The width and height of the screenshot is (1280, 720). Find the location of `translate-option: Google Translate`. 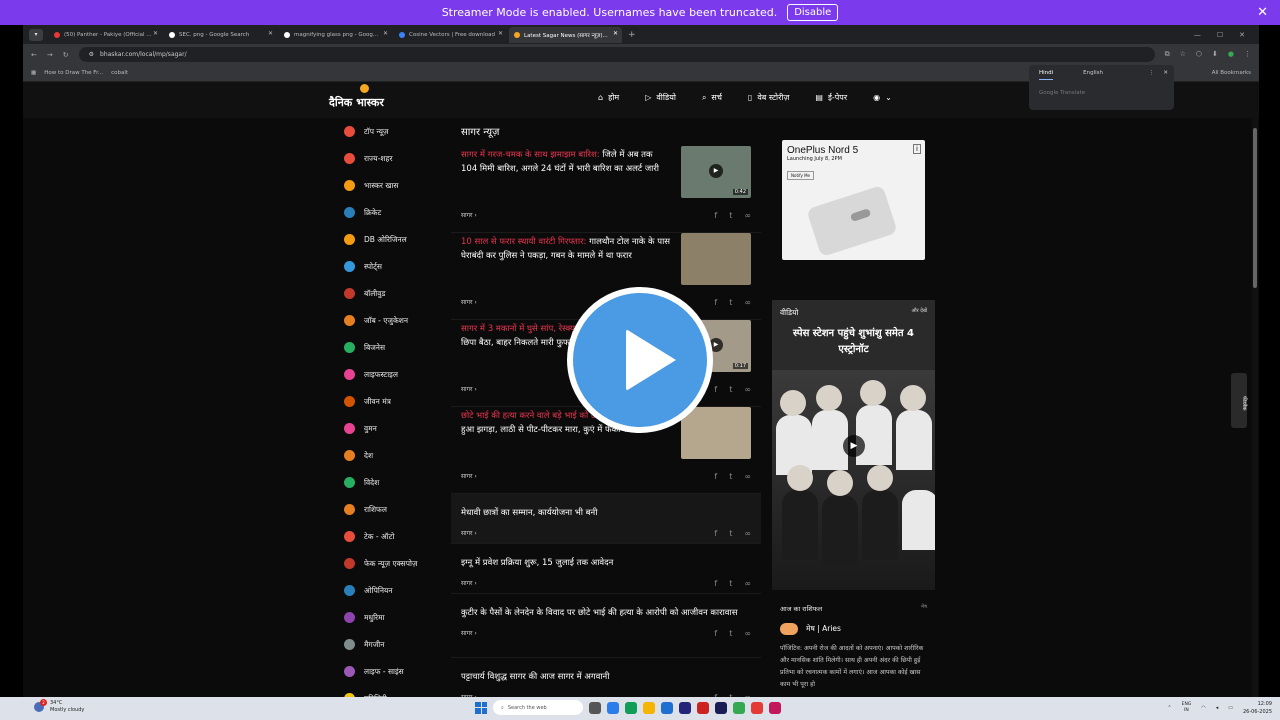

translate-option: Google Translate is located at coordinates (1101, 93).